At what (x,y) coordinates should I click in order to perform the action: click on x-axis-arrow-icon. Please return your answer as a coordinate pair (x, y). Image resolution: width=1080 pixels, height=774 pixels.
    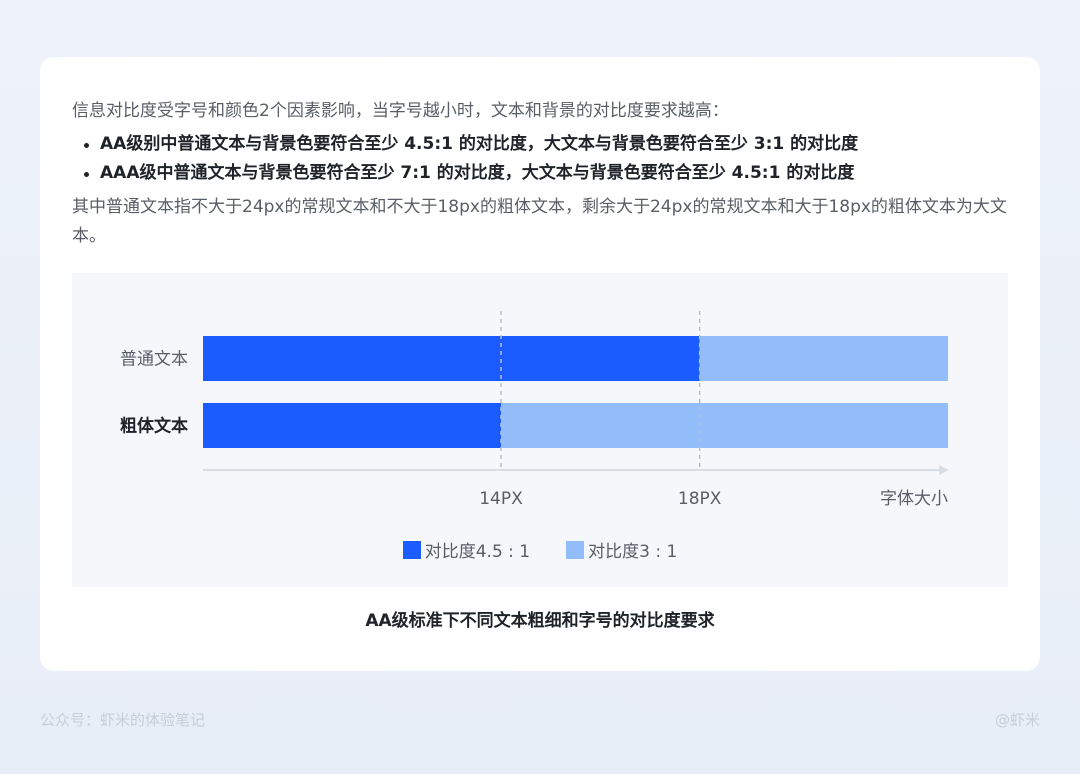
    Looking at the image, I should click on (944, 470).